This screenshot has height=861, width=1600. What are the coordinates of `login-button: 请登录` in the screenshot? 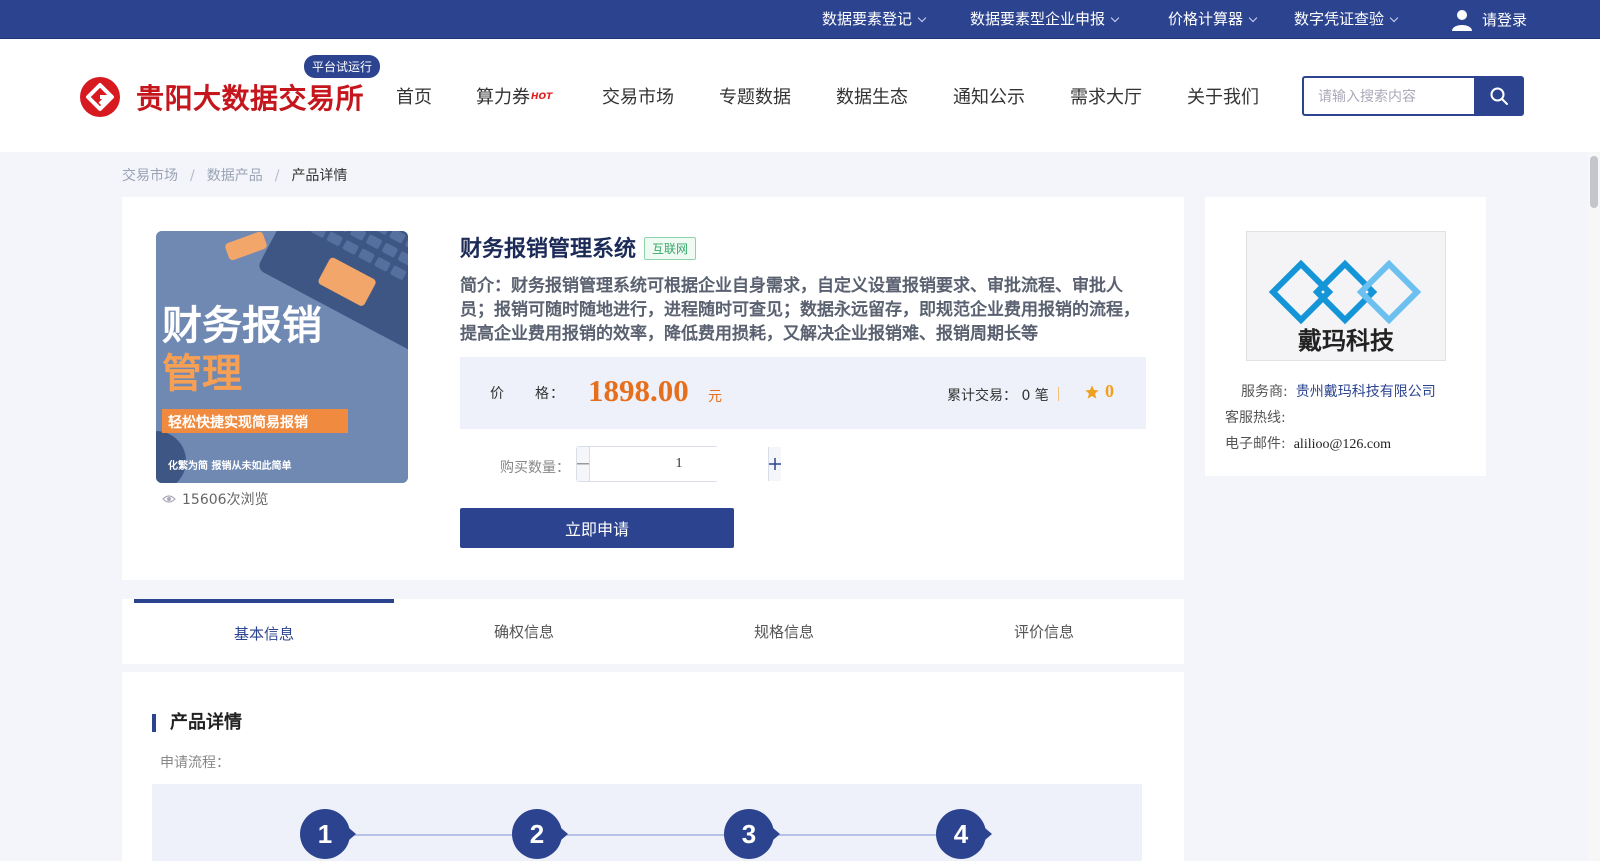 It's located at (1488, 19).